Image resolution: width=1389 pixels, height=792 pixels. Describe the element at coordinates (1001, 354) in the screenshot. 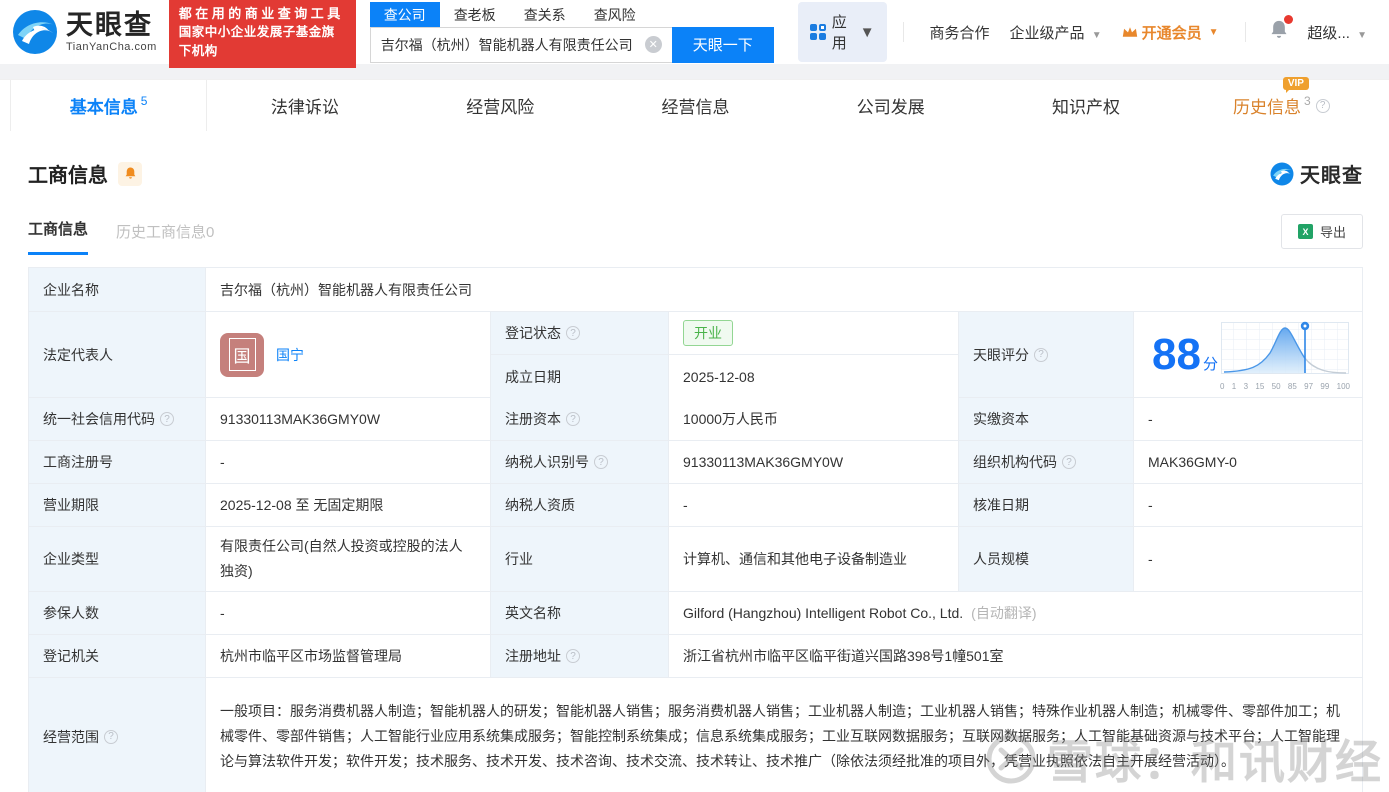

I see `label-text: 天眼评分` at that location.